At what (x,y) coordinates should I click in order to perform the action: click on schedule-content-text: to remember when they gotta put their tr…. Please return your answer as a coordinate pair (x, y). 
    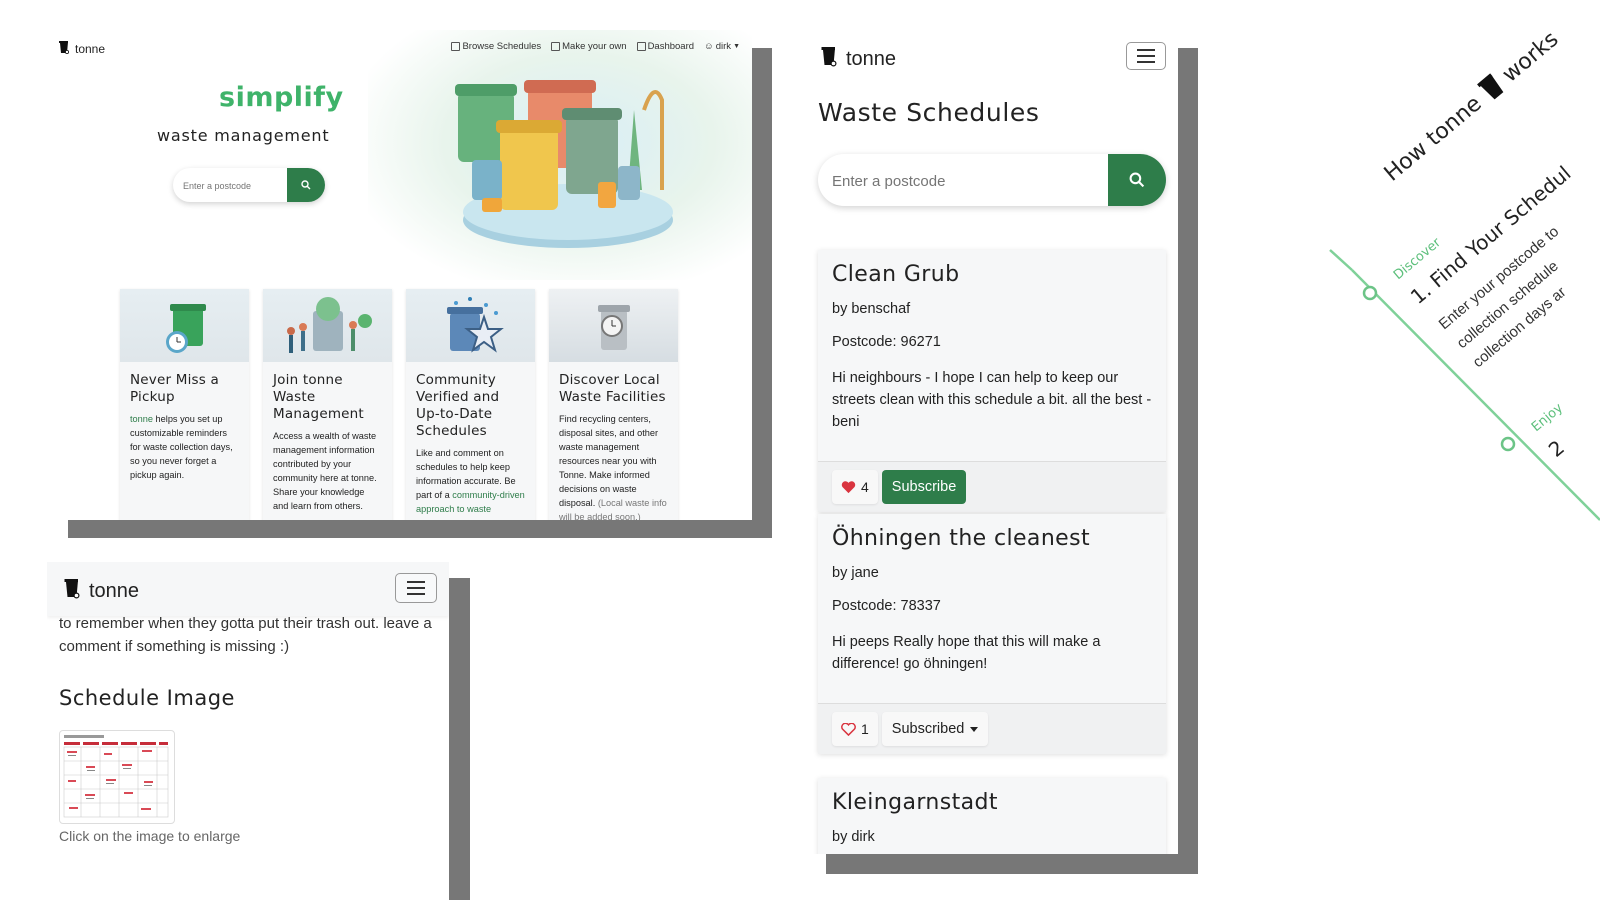
    Looking at the image, I should click on (245, 635).